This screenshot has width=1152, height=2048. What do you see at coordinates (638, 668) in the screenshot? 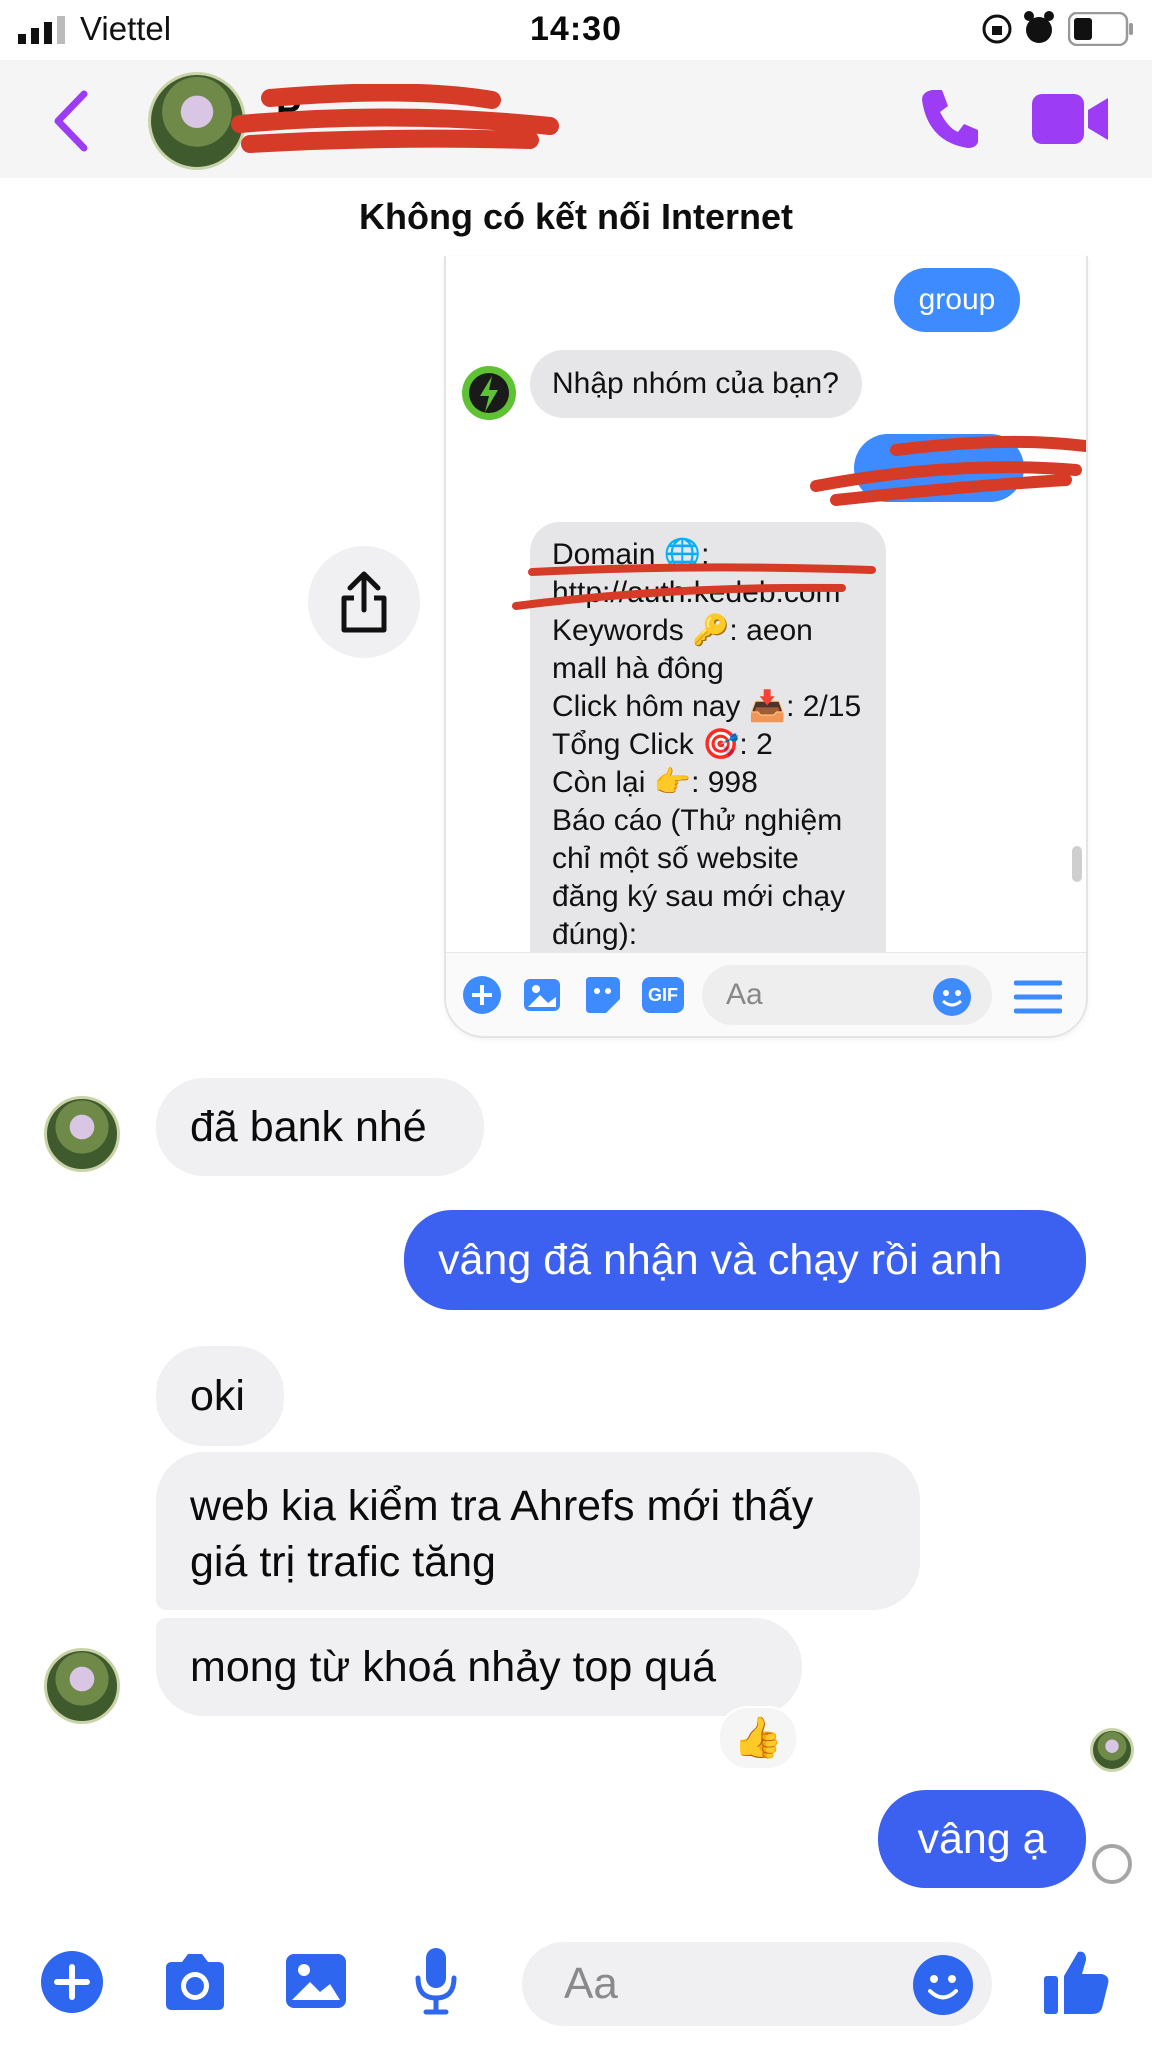
I see `embed-info-line: mall hà đông` at bounding box center [638, 668].